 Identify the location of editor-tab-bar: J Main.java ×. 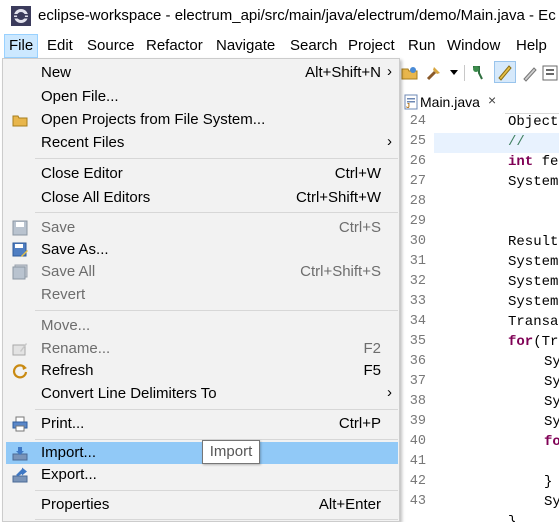
(478, 101).